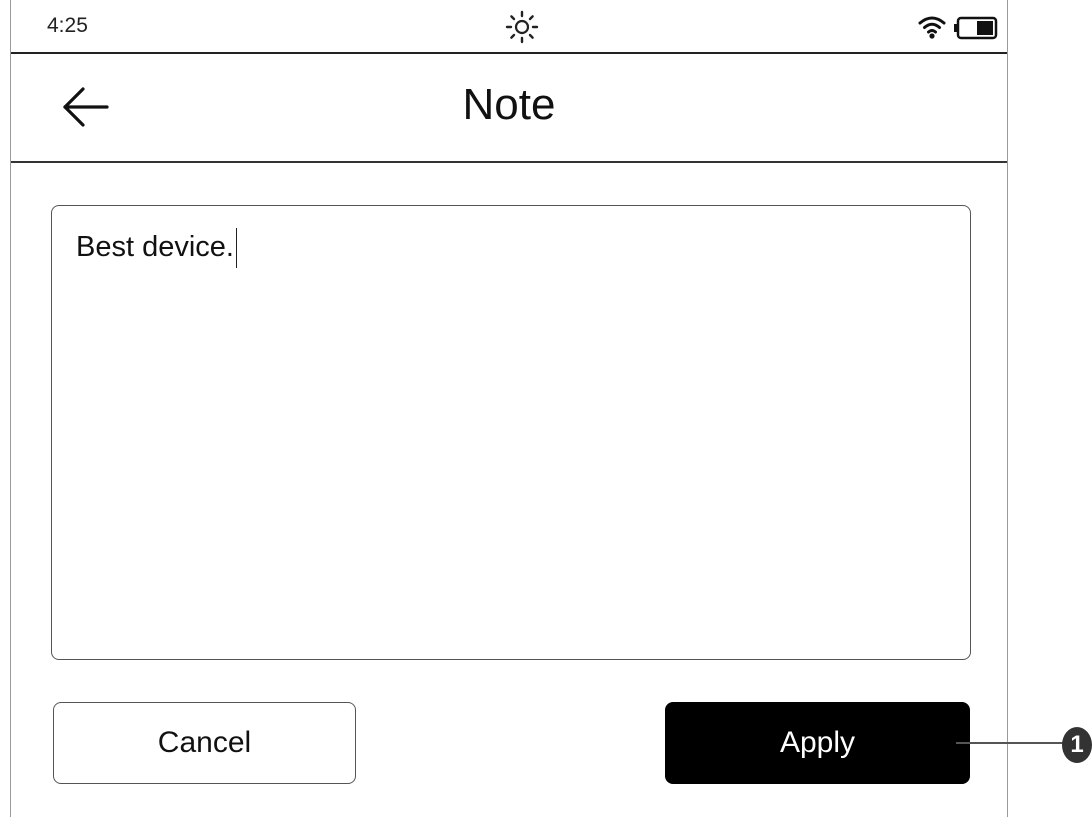  I want to click on page-title: Note, so click(509, 104).